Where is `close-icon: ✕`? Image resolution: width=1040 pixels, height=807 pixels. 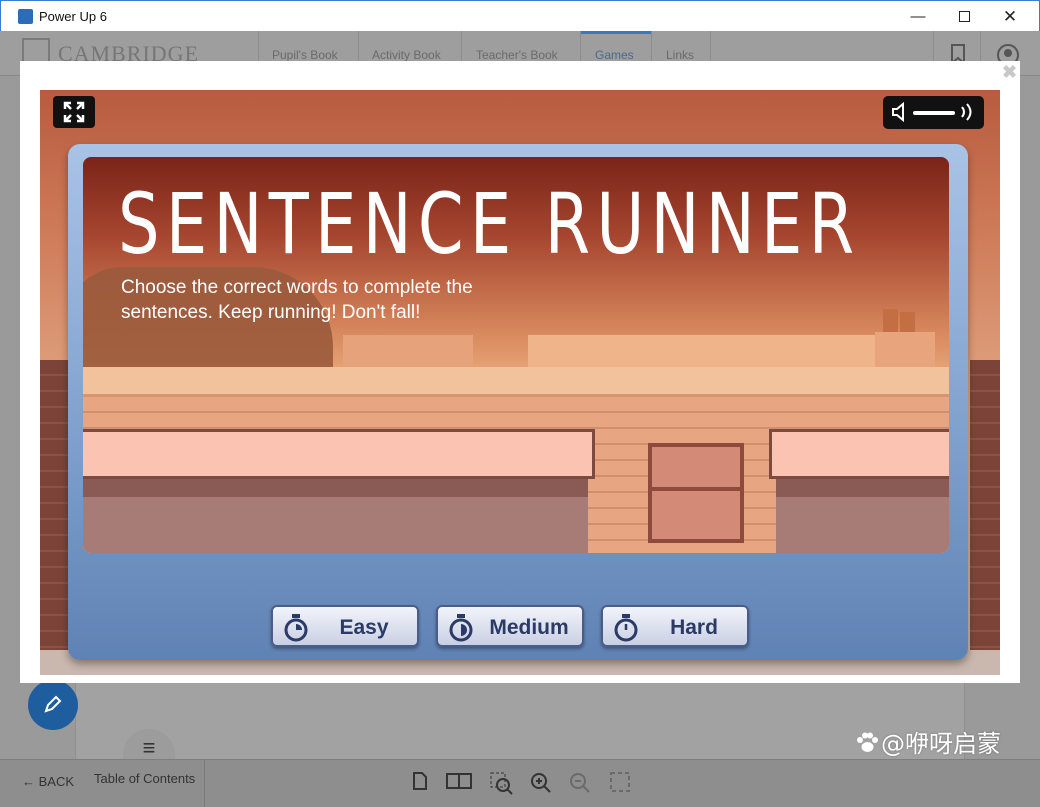 close-icon: ✕ is located at coordinates (1010, 16).